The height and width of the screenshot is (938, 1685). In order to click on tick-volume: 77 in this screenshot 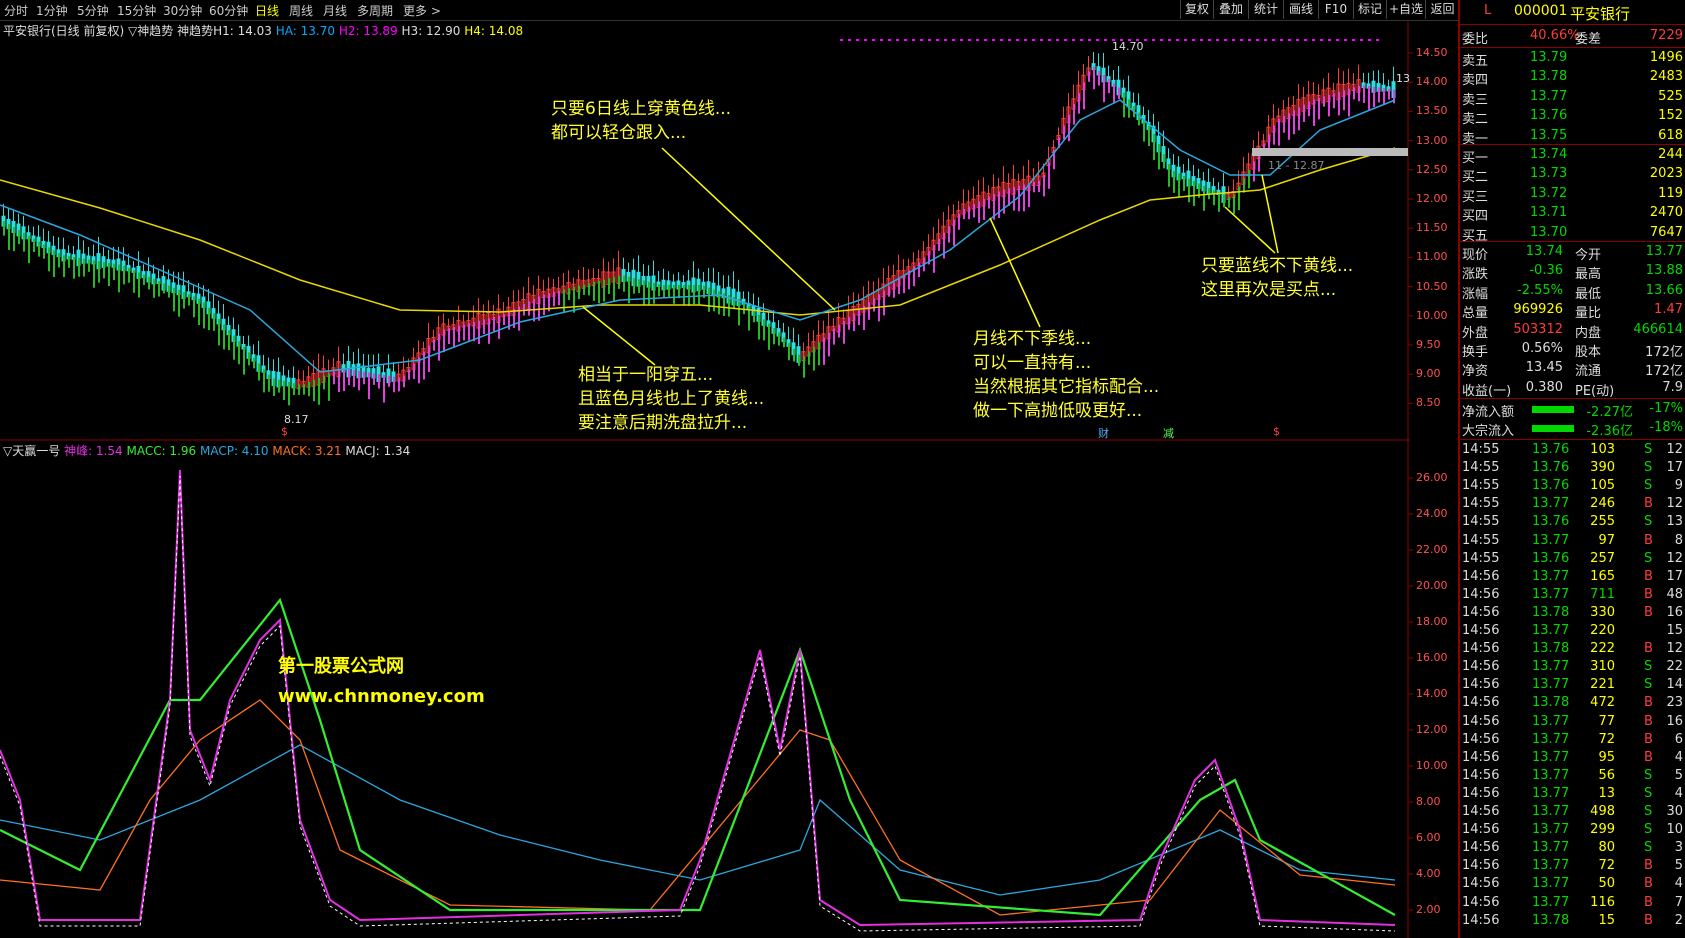, I will do `click(1606, 721)`.